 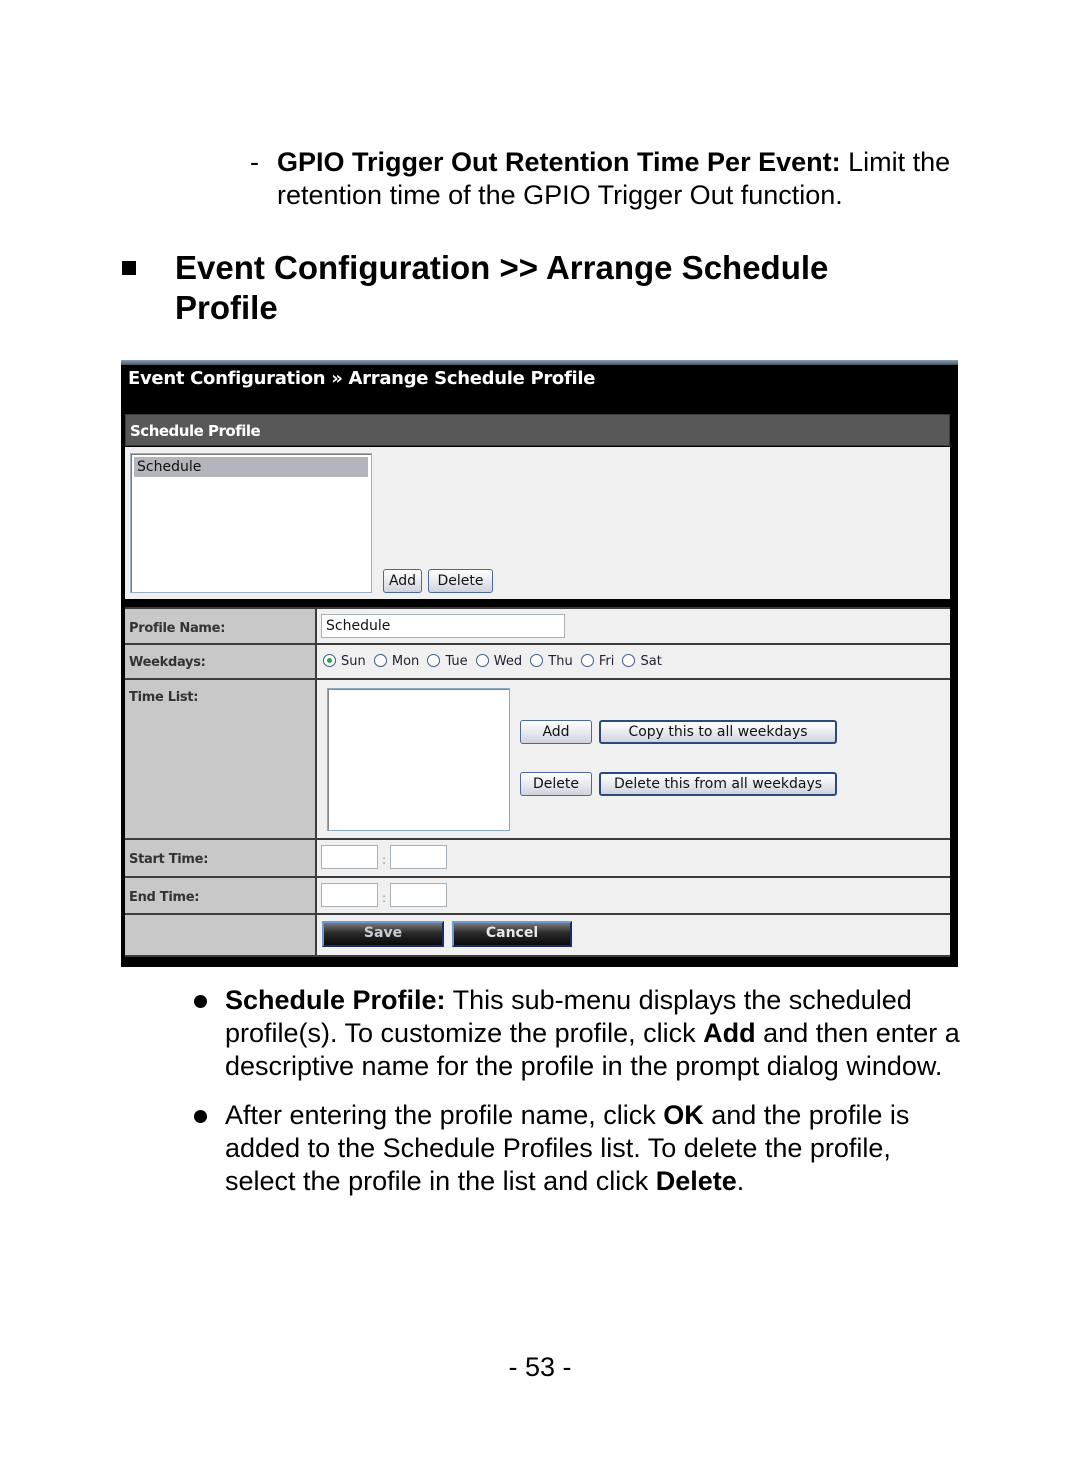 I want to click on profile-name-row: Profile Name: Schedule, so click(x=537, y=626).